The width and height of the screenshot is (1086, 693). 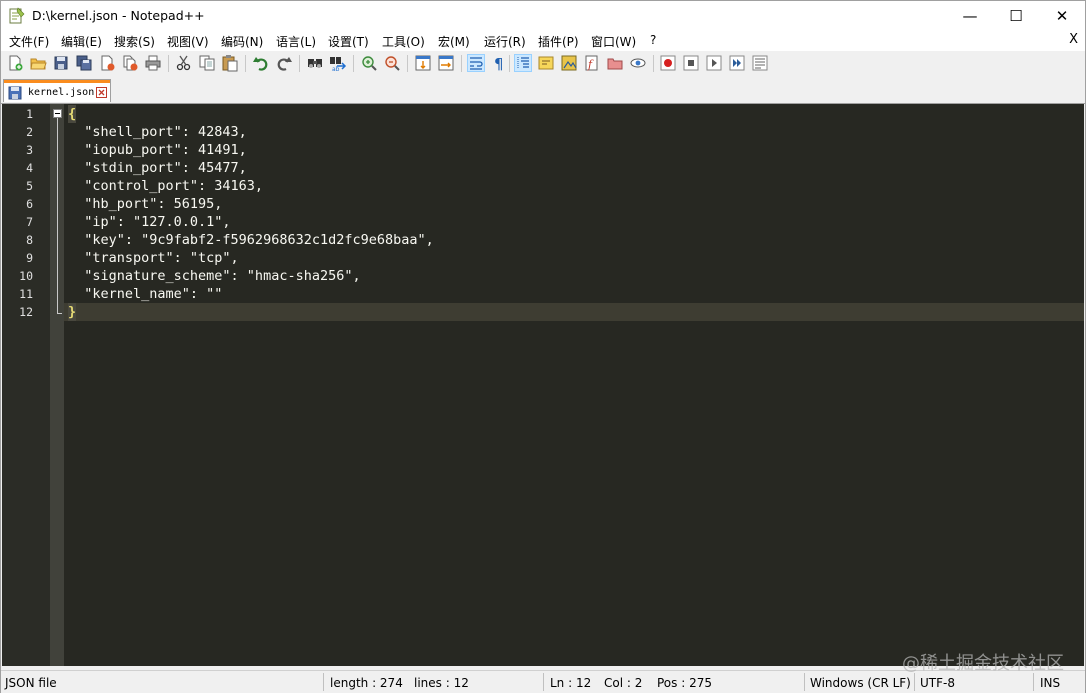 I want to click on code-line: "stdin_port": 45477,, so click(x=157, y=168).